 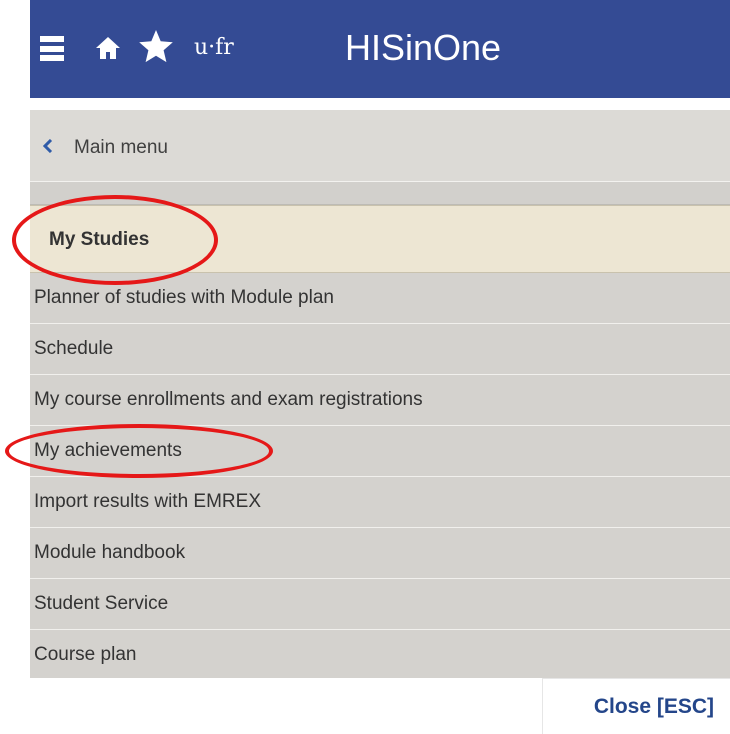 I want to click on hamburger-menu-icon, so click(x=52, y=48).